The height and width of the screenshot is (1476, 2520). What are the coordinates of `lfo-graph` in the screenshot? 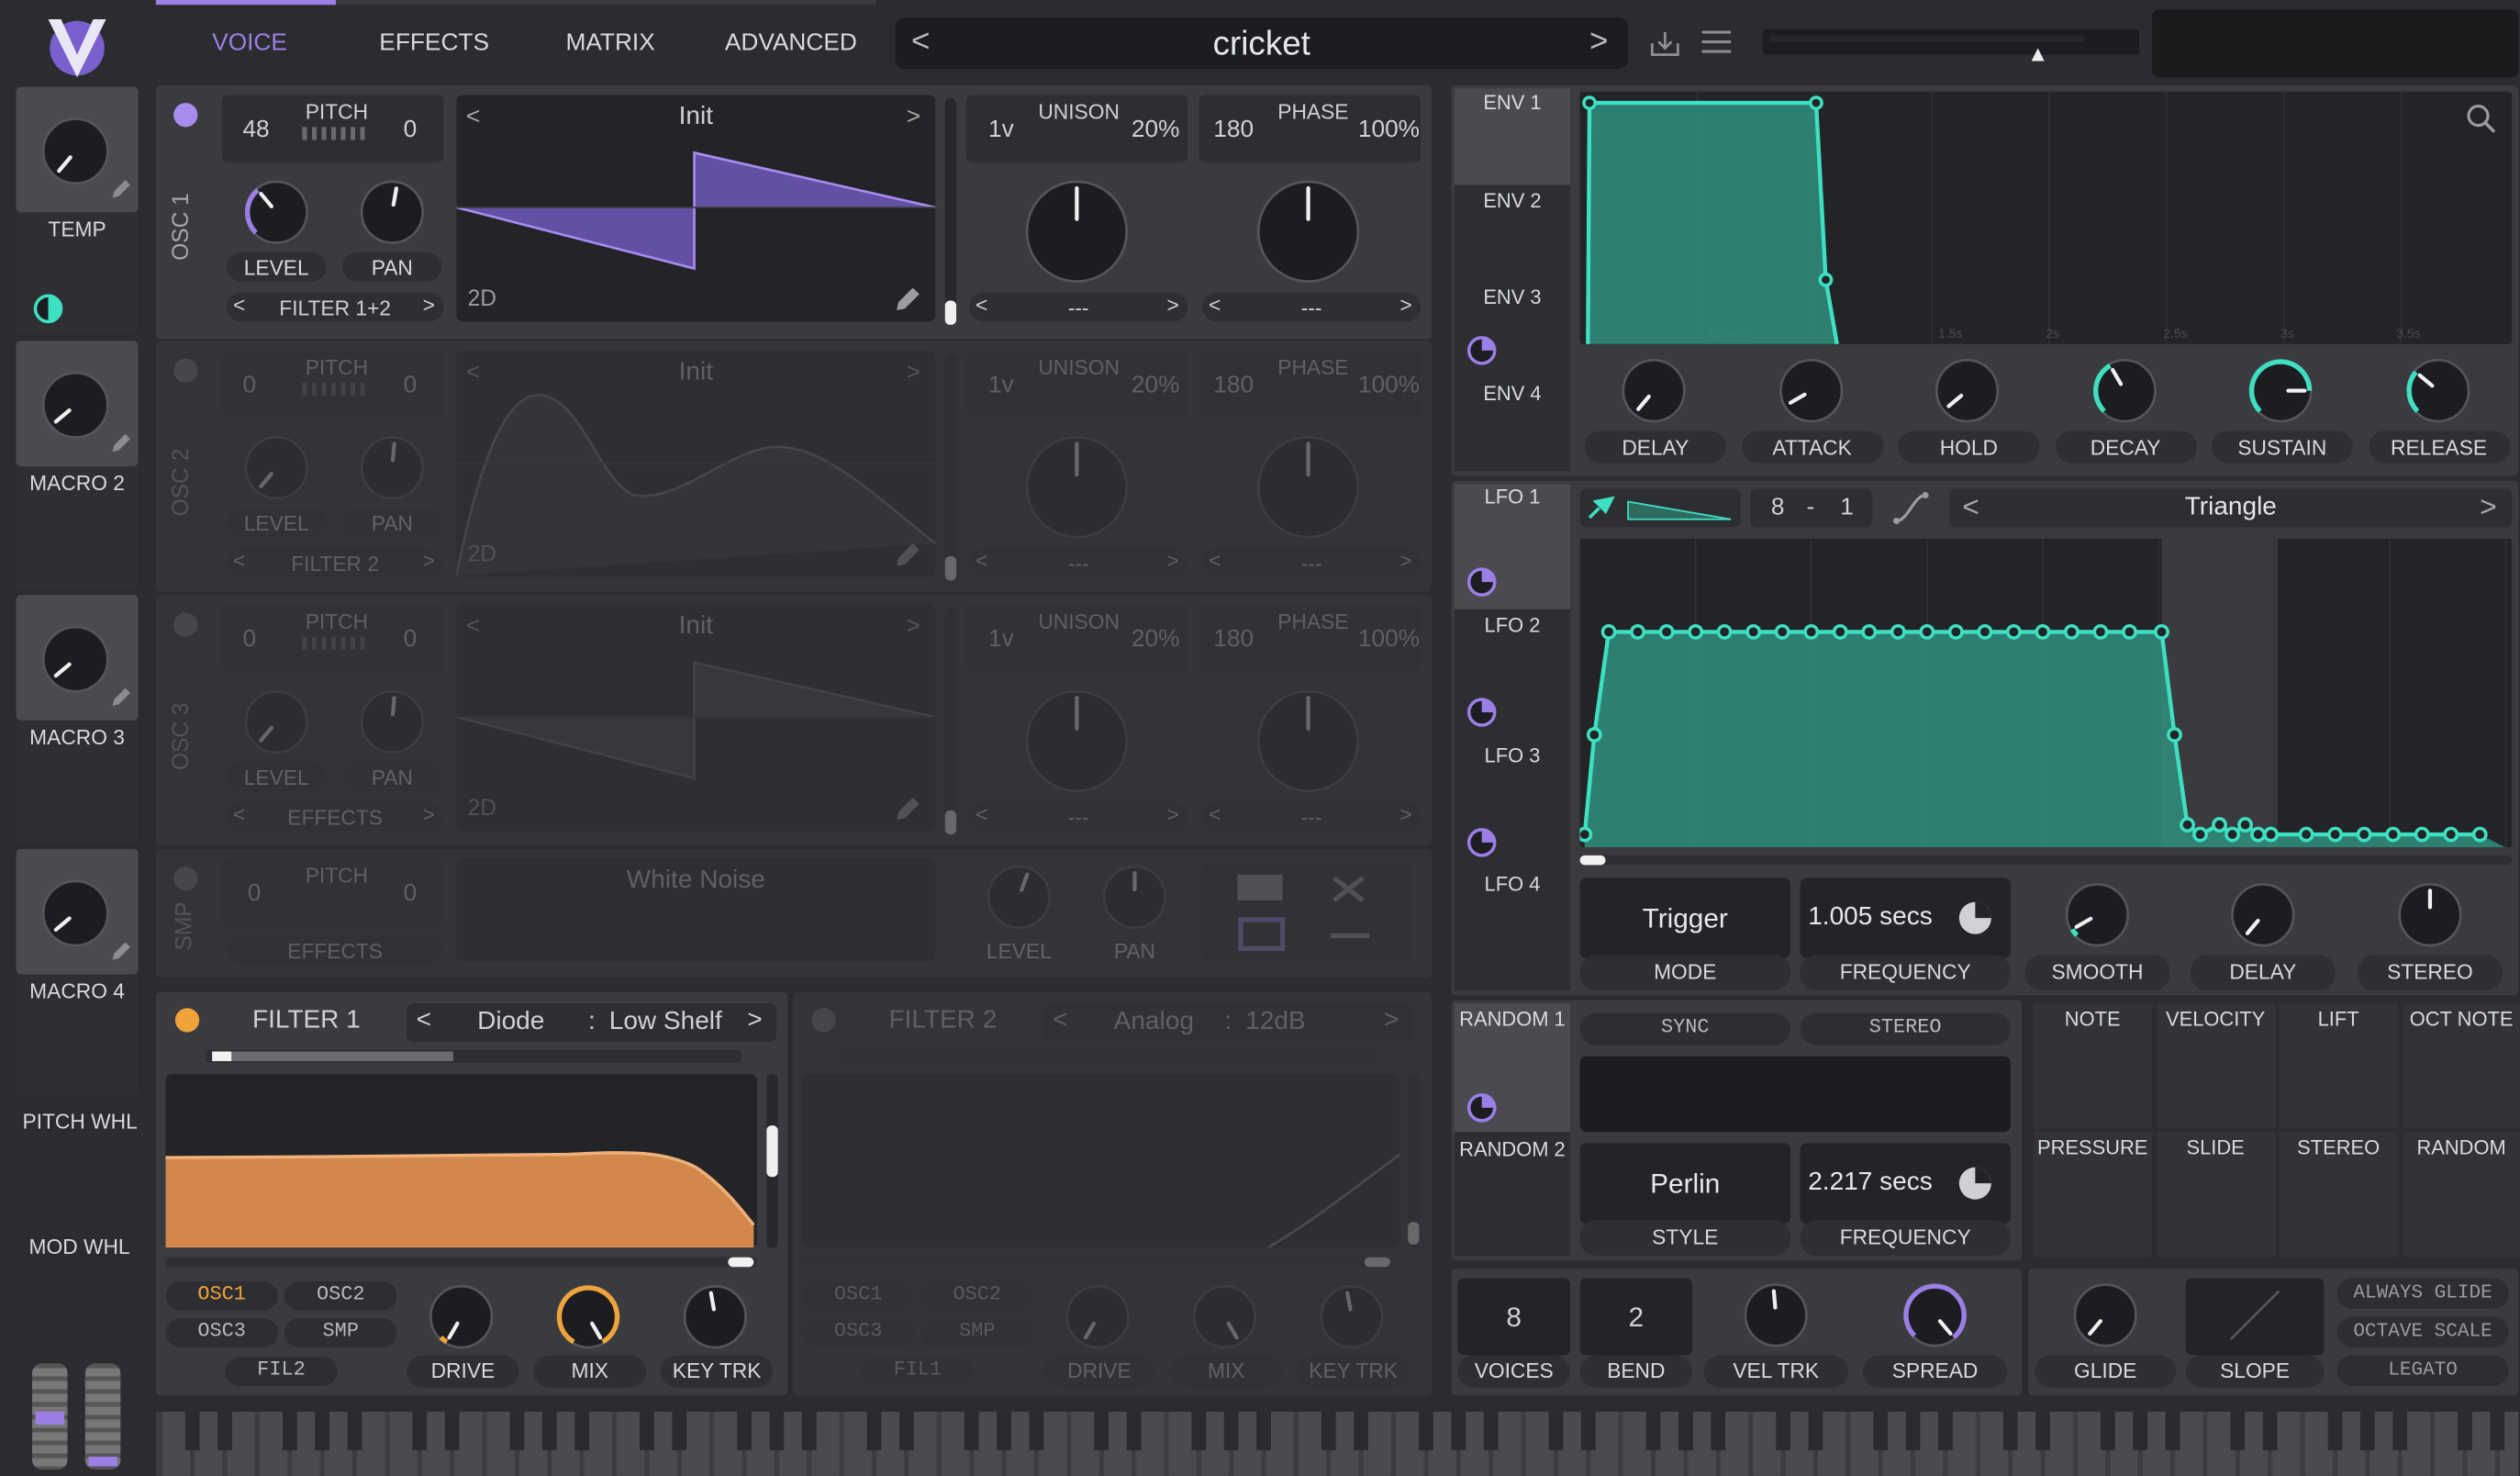 It's located at (2045, 693).